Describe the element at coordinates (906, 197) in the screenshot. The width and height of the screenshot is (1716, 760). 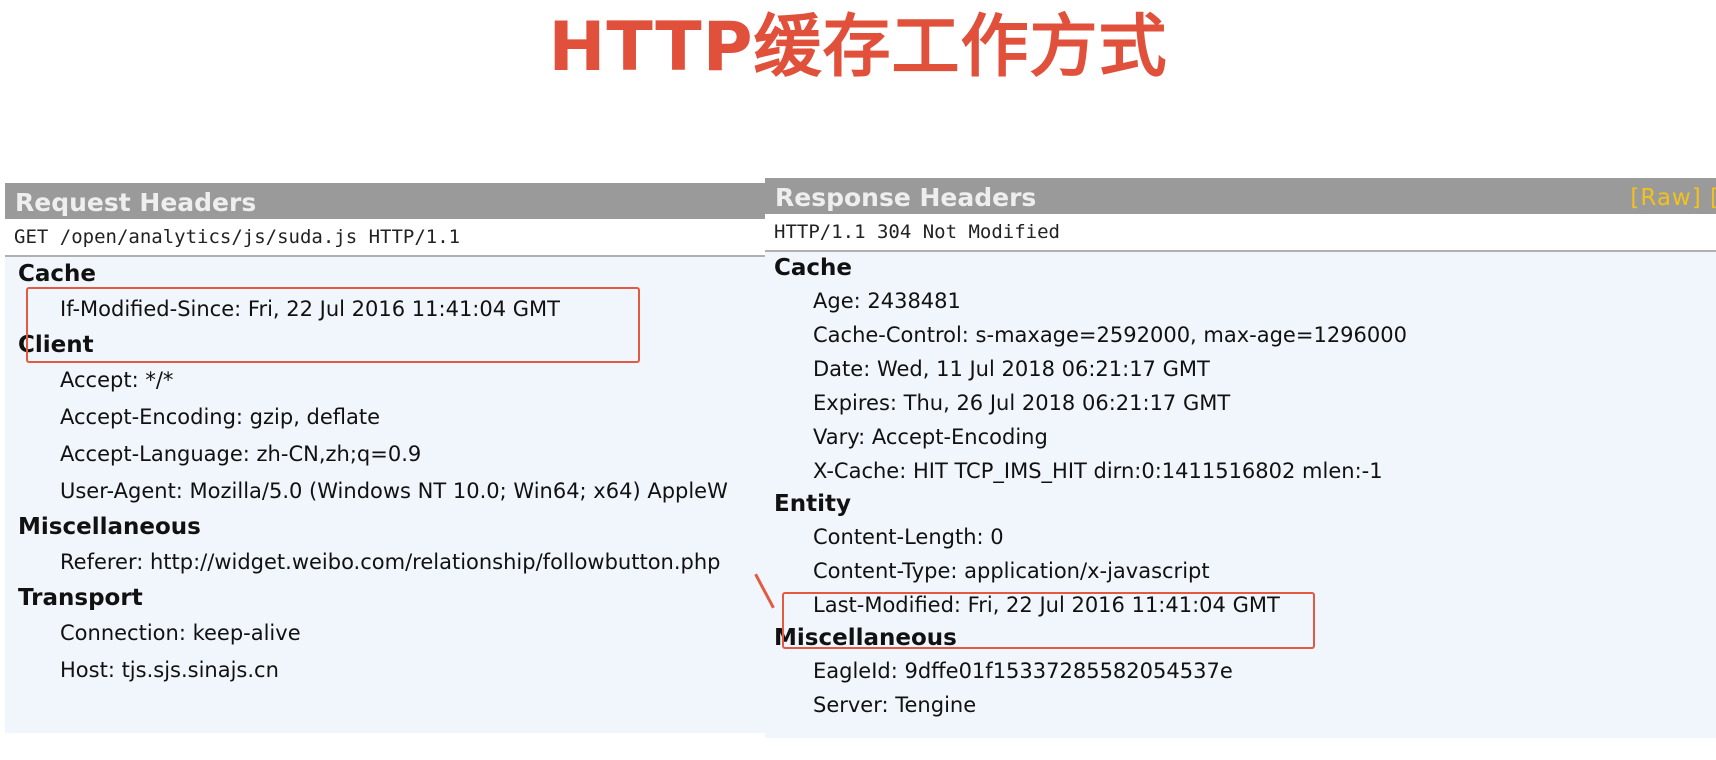
I see `response-headers-title-text: Response Headers` at that location.